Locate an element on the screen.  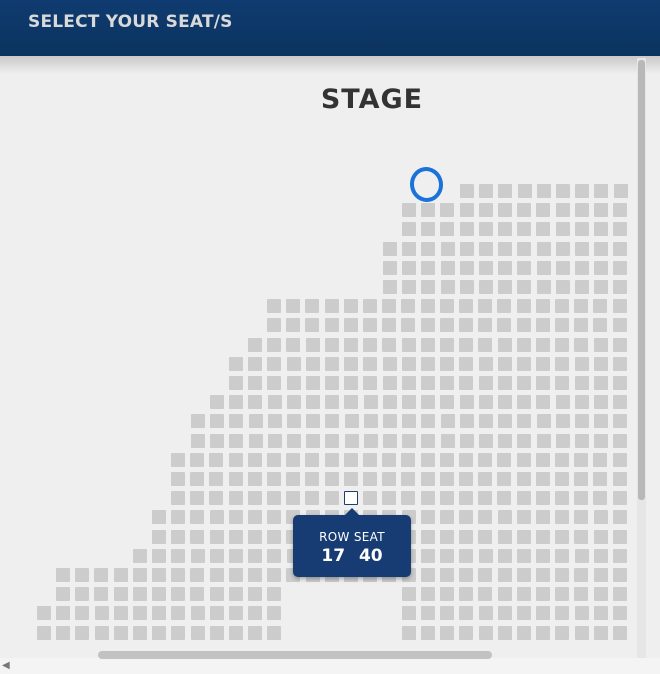
triangle-left-icon: ◀ is located at coordinates (6, 665).